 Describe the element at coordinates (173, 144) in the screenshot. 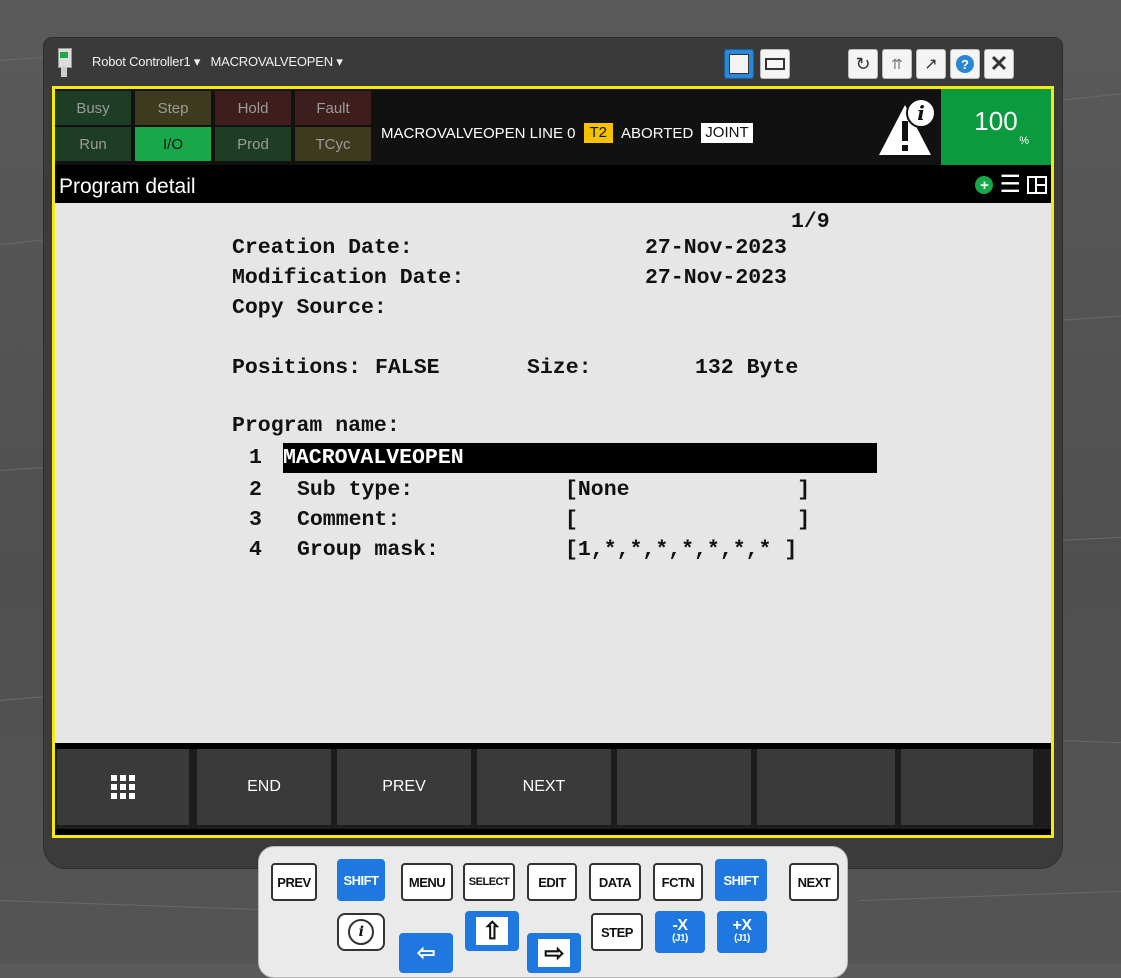

I see `indicator-io: I/O` at that location.